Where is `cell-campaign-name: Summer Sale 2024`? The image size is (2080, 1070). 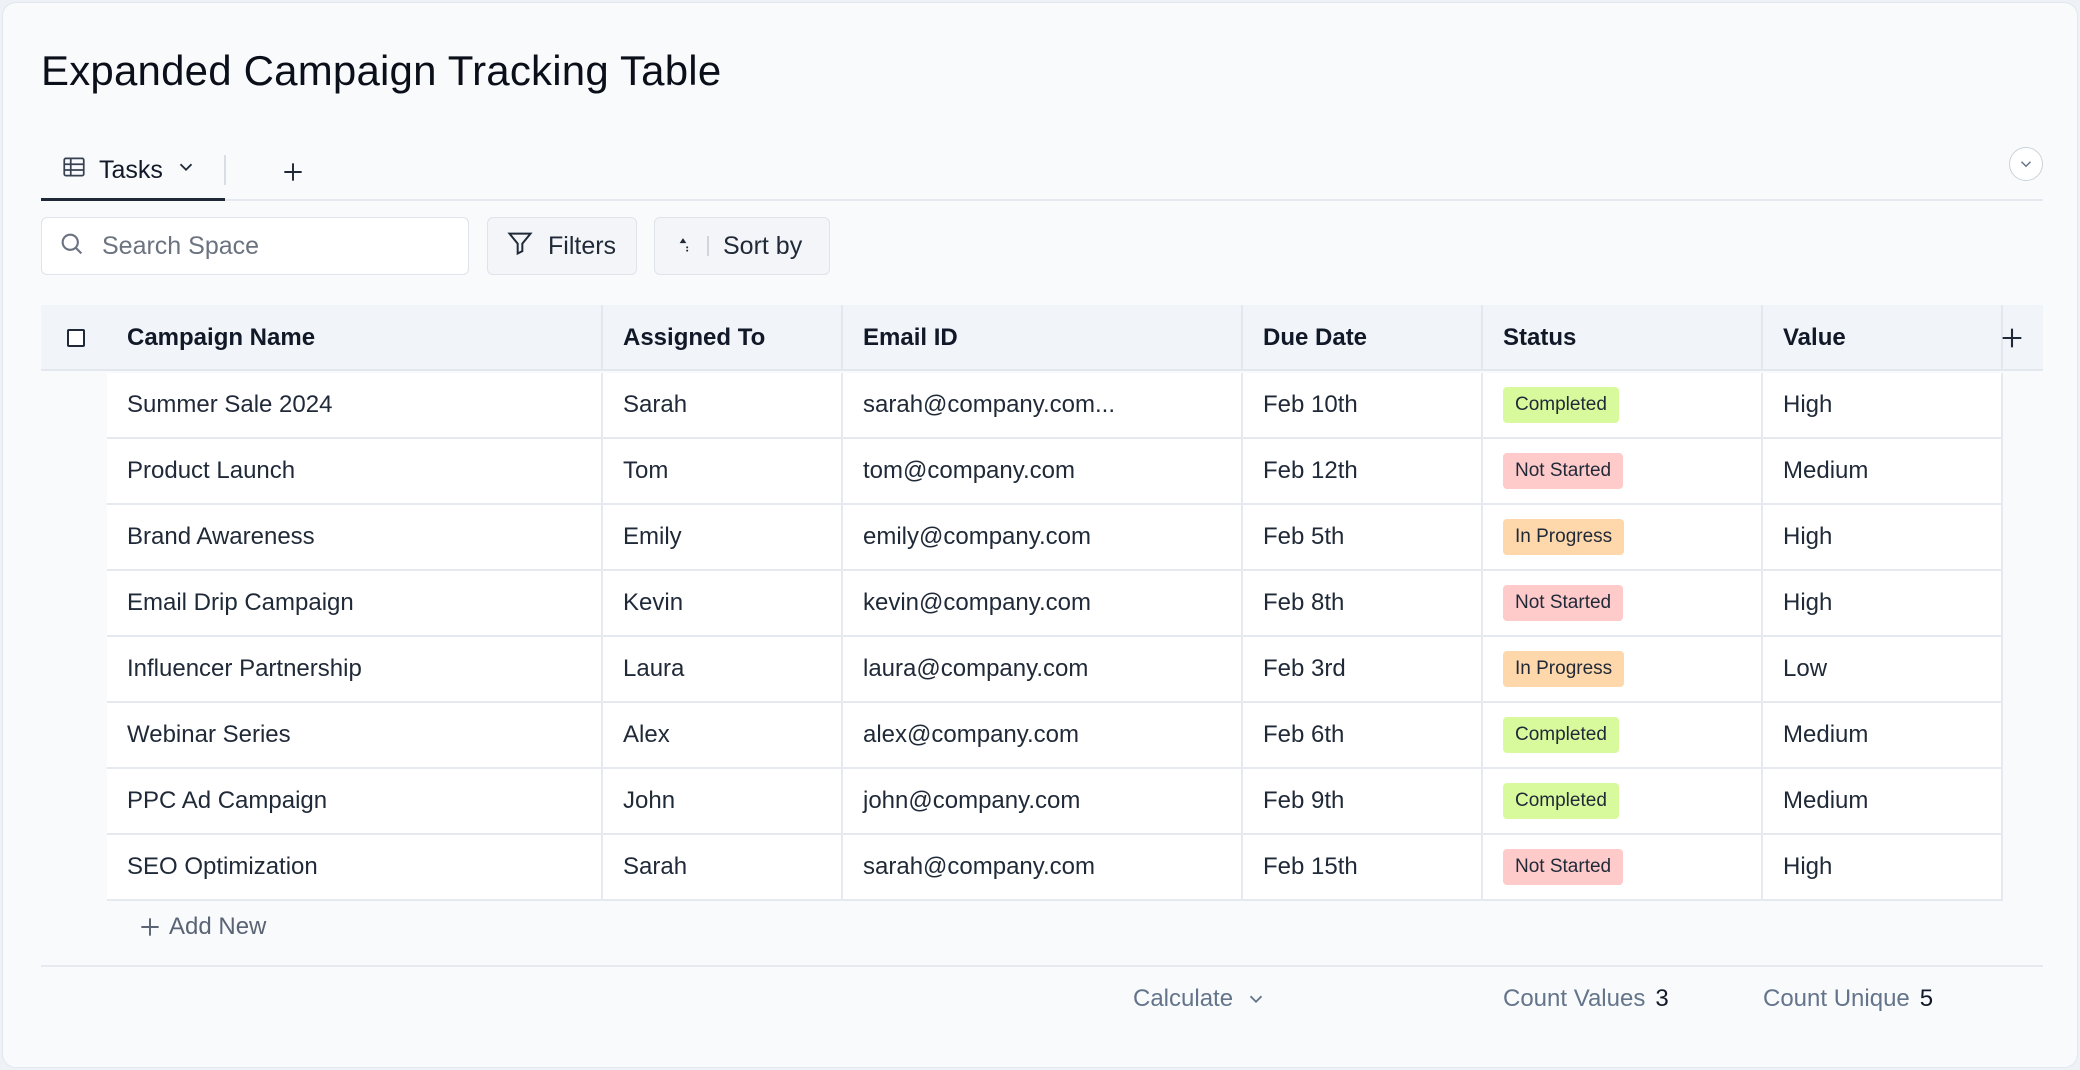 cell-campaign-name: Summer Sale 2024 is located at coordinates (355, 406).